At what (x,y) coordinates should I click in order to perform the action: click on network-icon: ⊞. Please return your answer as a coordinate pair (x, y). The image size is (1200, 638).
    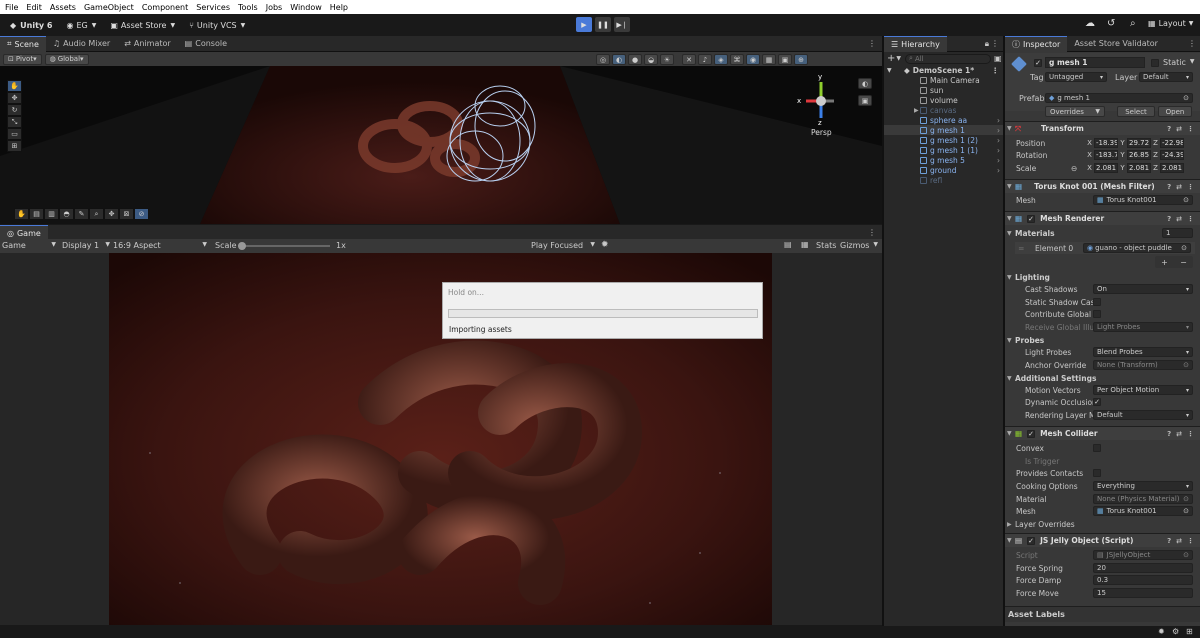
    Looking at the image, I should click on (1189, 631).